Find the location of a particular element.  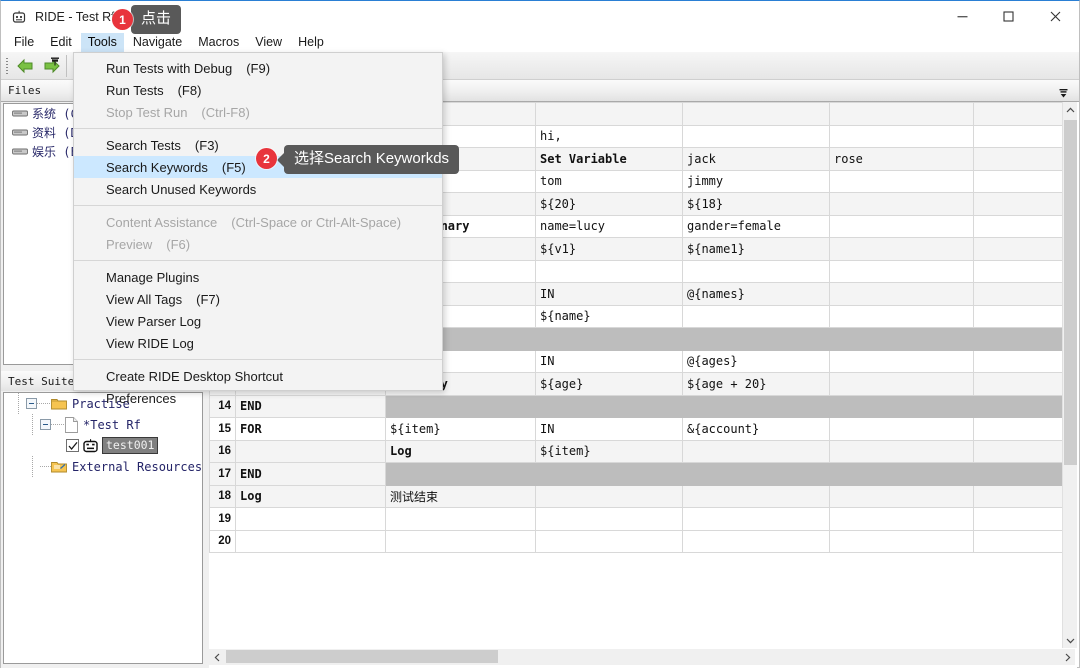

grid-cell: name=lucy is located at coordinates (609, 226).